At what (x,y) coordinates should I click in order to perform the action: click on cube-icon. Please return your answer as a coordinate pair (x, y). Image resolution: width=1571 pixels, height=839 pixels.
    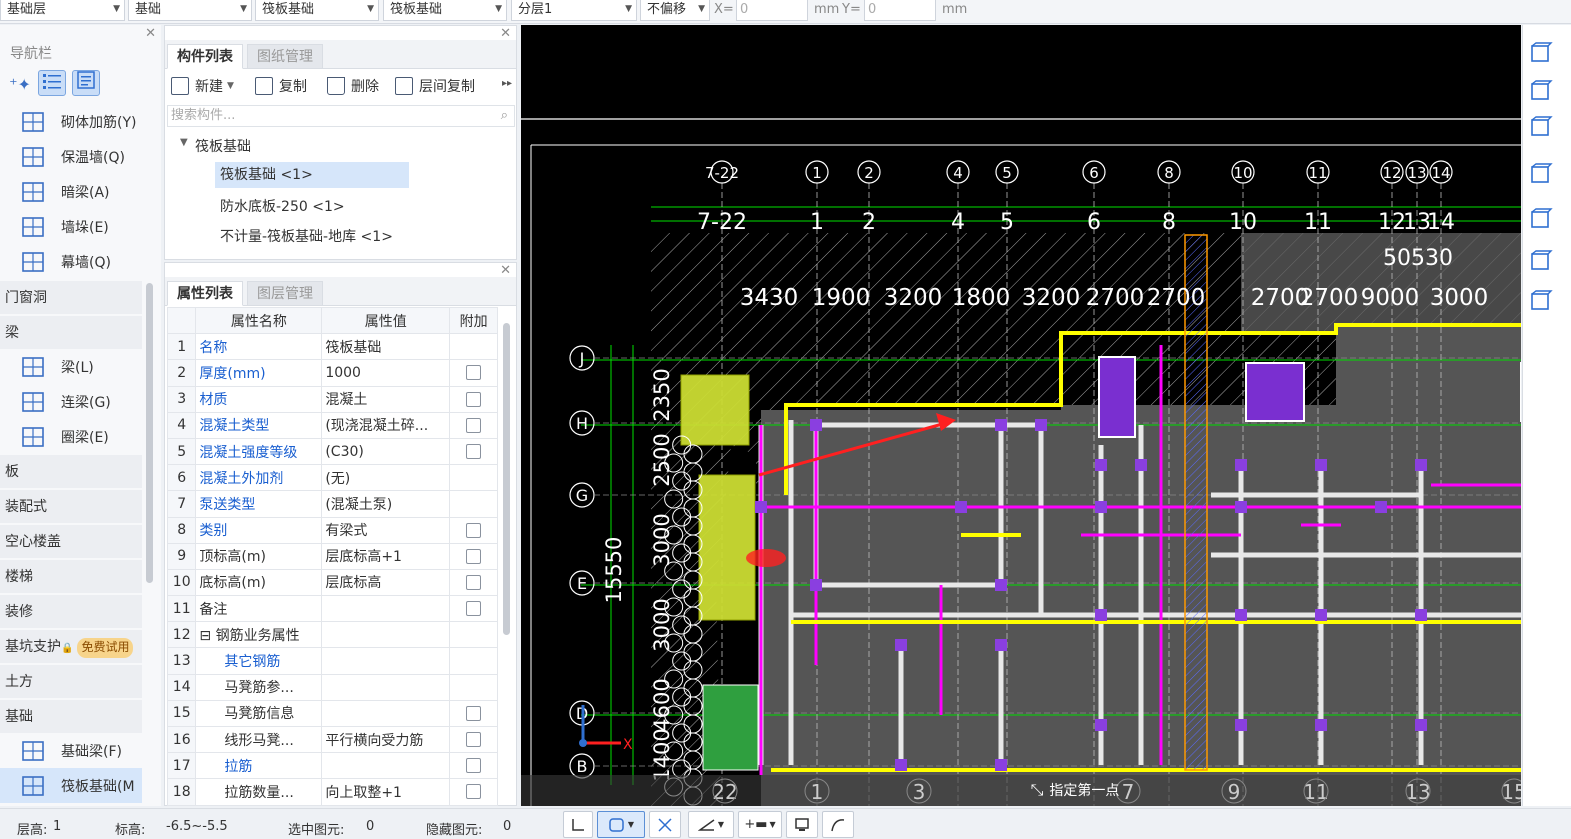
    Looking at the image, I should click on (1541, 127).